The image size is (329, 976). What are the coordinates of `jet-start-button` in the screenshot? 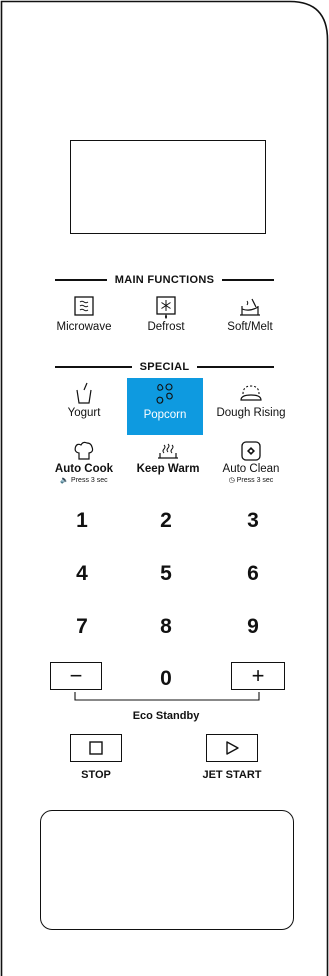 It's located at (232, 748).